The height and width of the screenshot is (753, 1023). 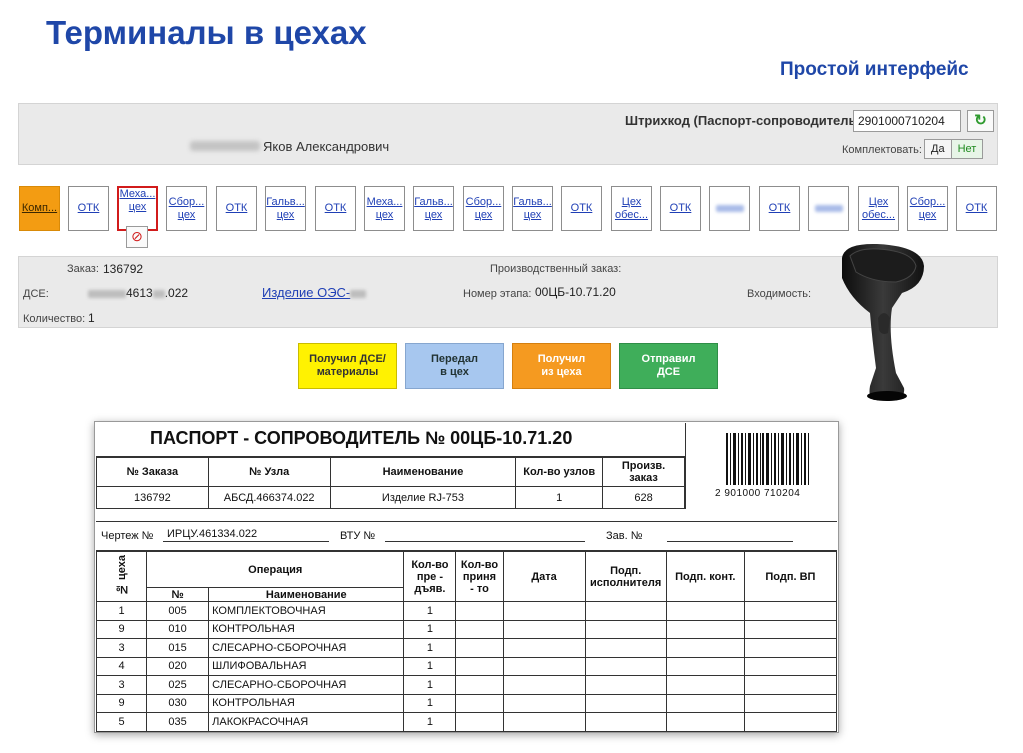 I want to click on received-dse-button: Получил ДСЕ/ материалы, so click(x=347, y=366).